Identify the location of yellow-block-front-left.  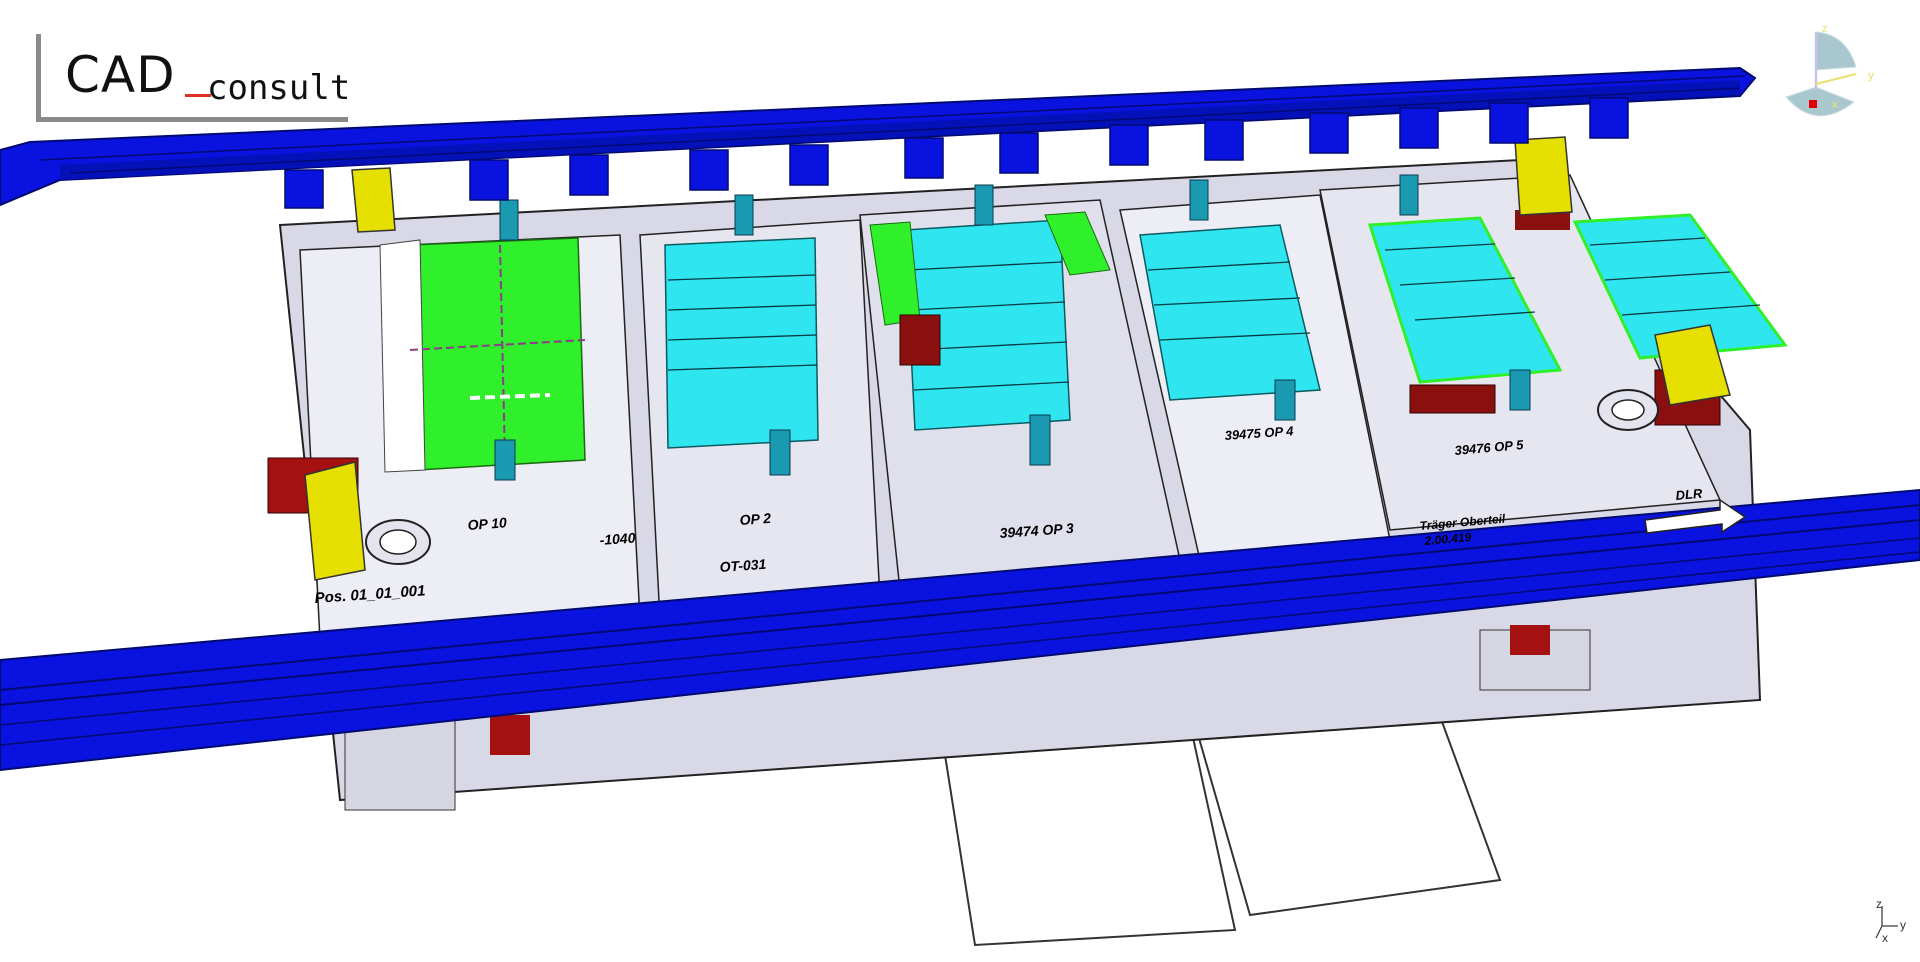
(335, 521).